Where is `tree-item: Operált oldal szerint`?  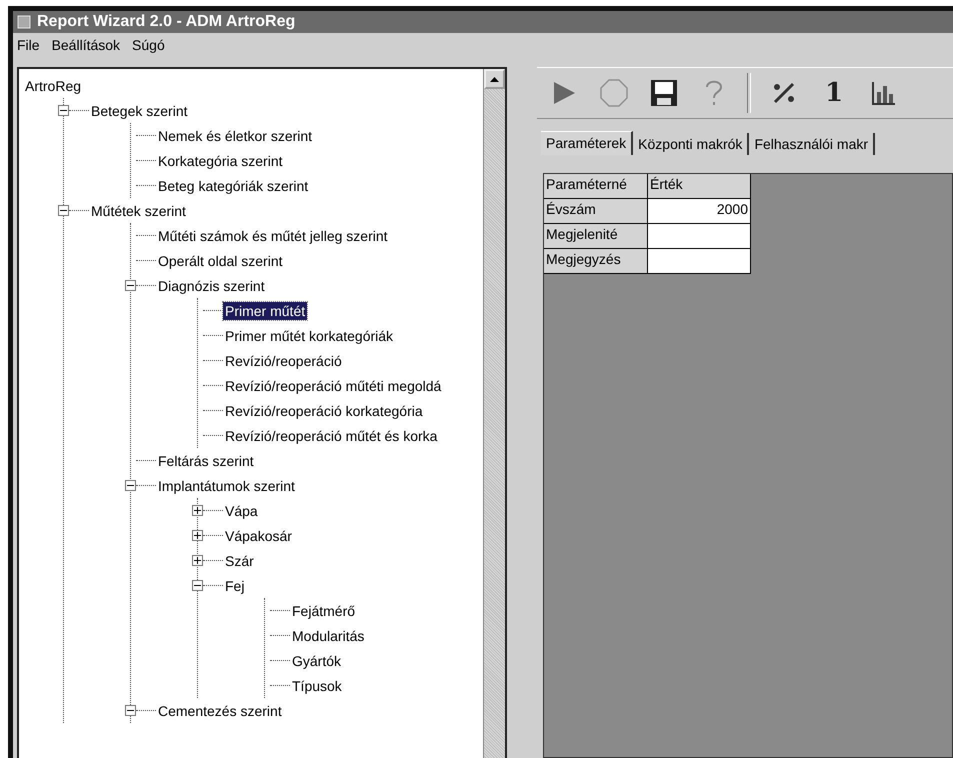 tree-item: Operált oldal szerint is located at coordinates (220, 261).